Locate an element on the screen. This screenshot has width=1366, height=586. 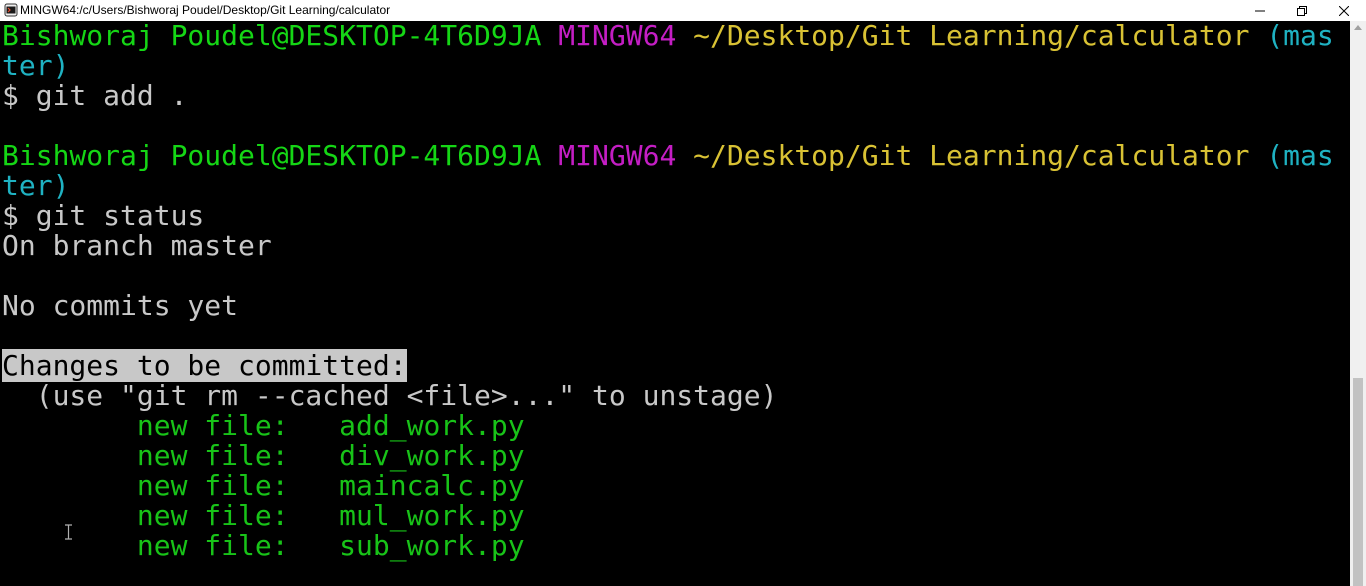
staged-file-line: new file: maincalc.py is located at coordinates (675, 486).